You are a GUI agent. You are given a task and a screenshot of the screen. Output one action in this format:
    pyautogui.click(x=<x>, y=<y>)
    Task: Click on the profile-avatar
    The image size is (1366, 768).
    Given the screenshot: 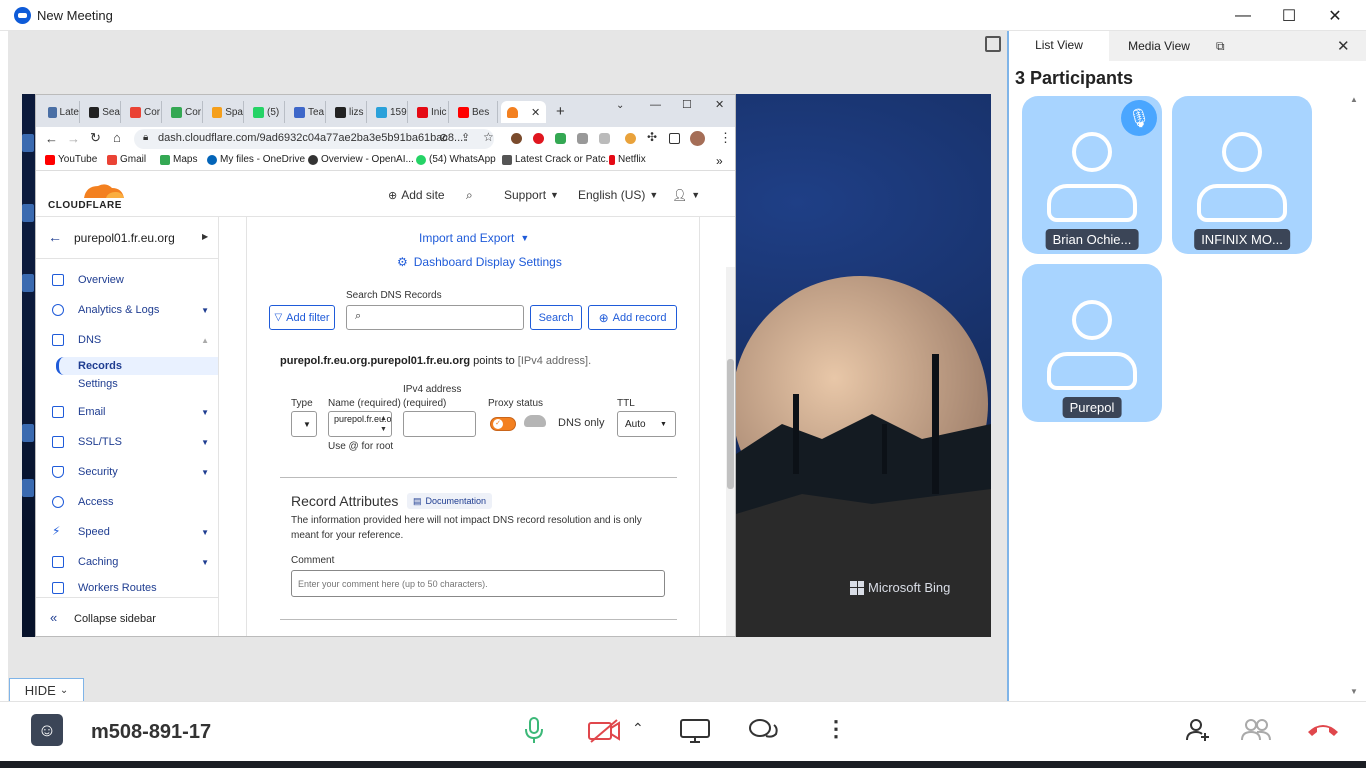 What is the action you would take?
    pyautogui.click(x=697, y=138)
    